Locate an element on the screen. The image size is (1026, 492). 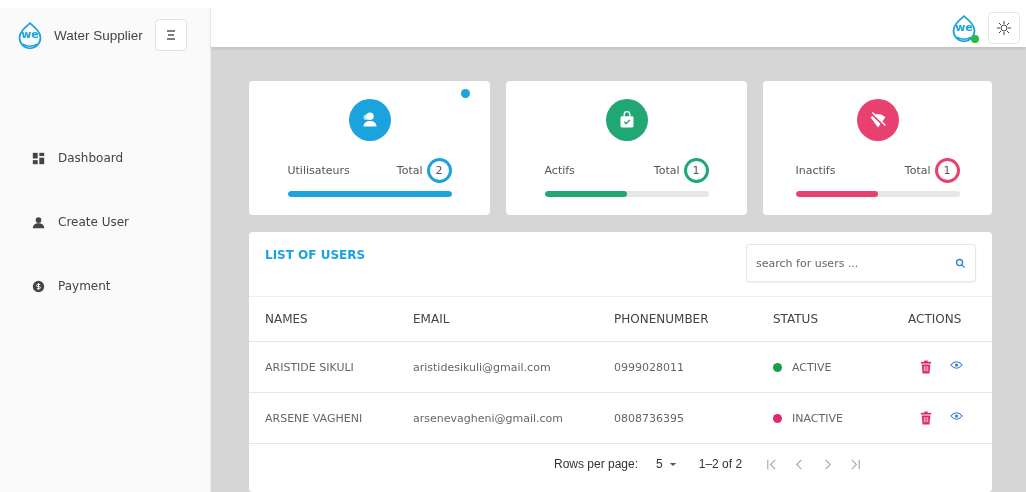
stat-label: Actifs is located at coordinates (559, 170).